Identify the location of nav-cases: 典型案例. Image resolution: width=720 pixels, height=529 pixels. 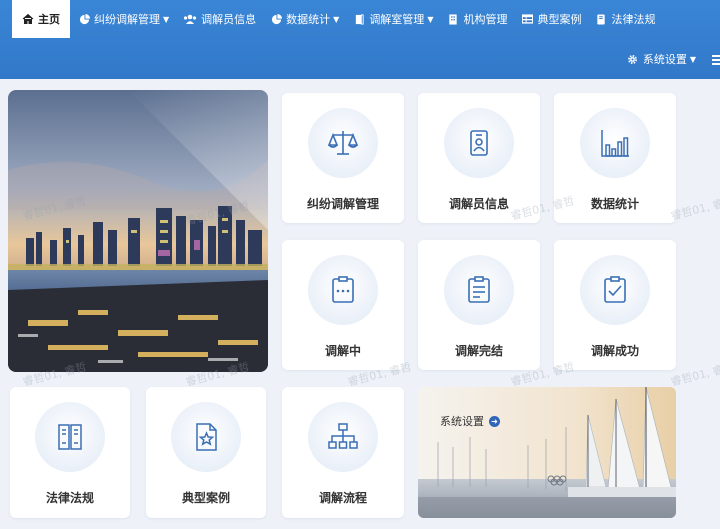
(551, 19).